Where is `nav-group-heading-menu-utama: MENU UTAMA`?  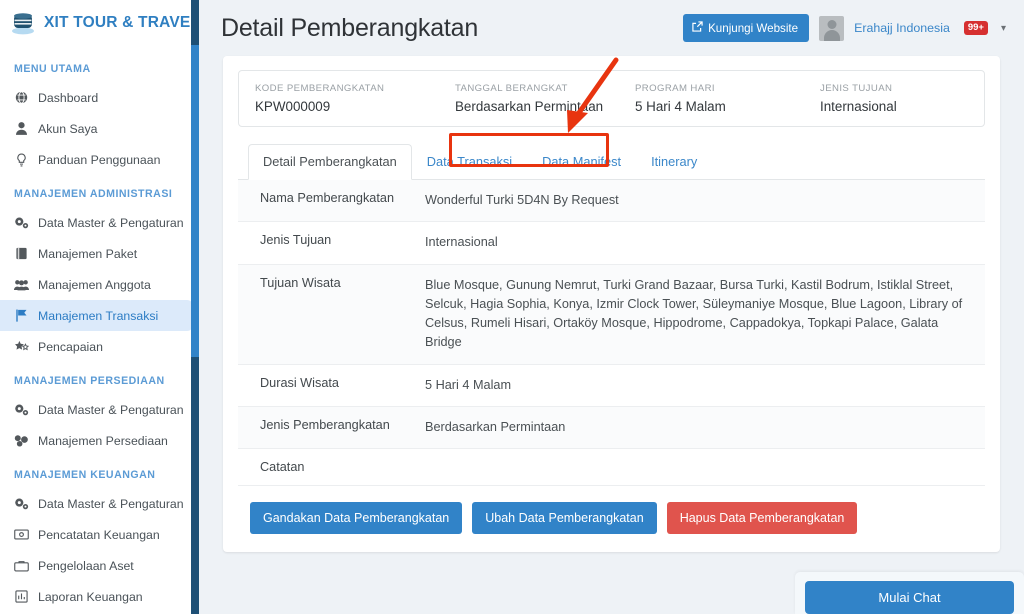 nav-group-heading-menu-utama: MENU UTAMA is located at coordinates (52, 69).